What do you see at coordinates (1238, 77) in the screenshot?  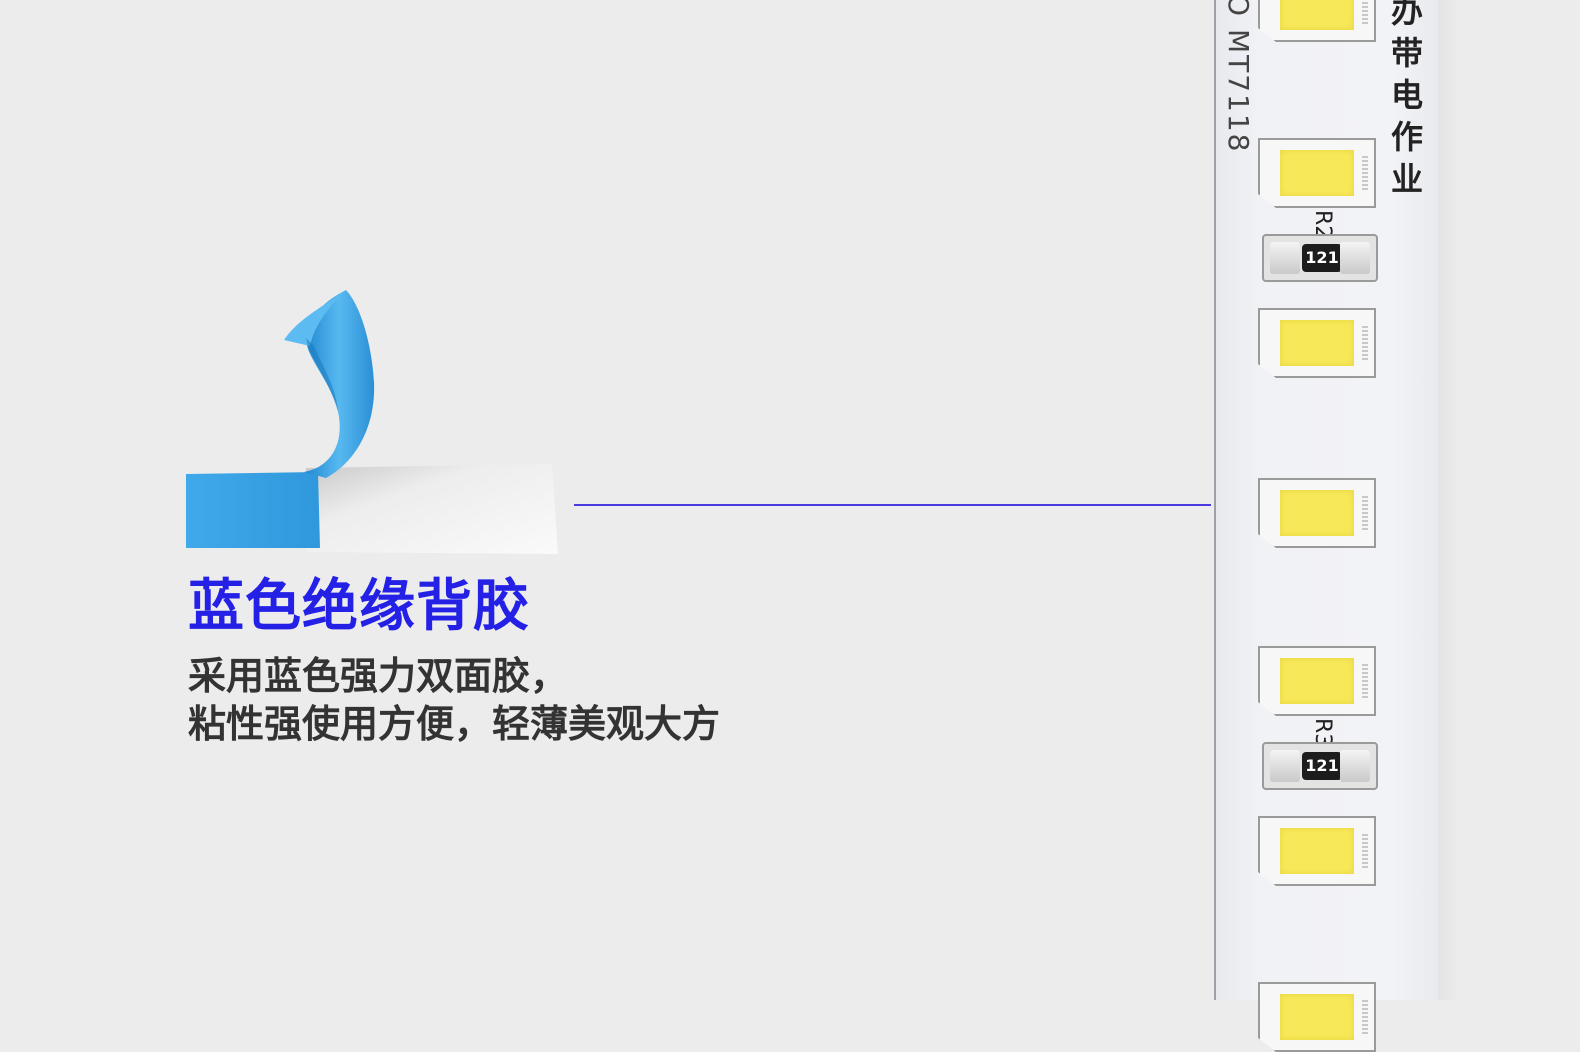 I see `chip-model-label: O MT7118` at bounding box center [1238, 77].